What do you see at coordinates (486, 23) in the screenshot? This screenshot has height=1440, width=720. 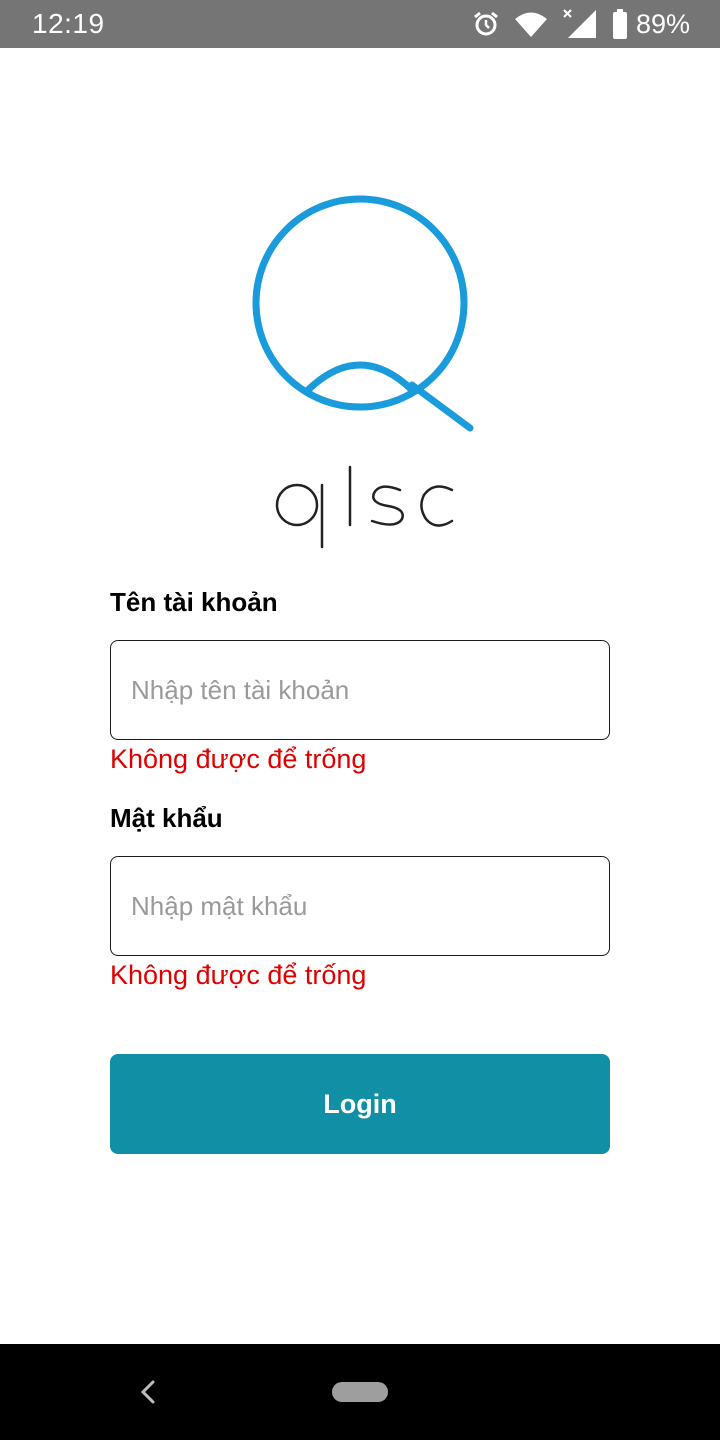 I see `alarm-icon` at bounding box center [486, 23].